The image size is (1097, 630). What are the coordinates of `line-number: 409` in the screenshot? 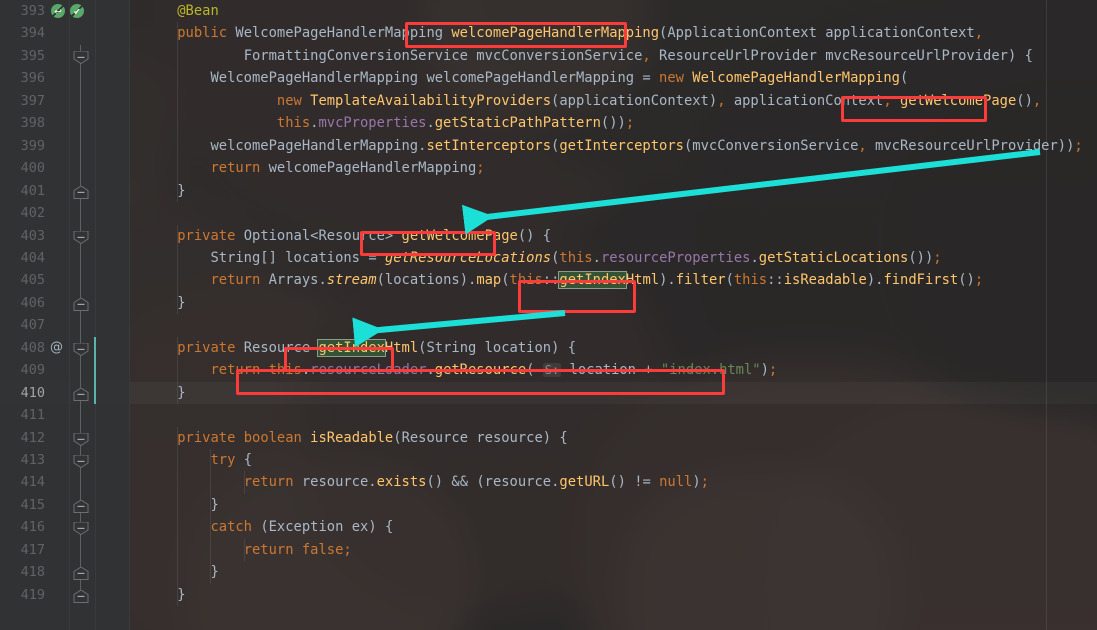 It's located at (32, 370).